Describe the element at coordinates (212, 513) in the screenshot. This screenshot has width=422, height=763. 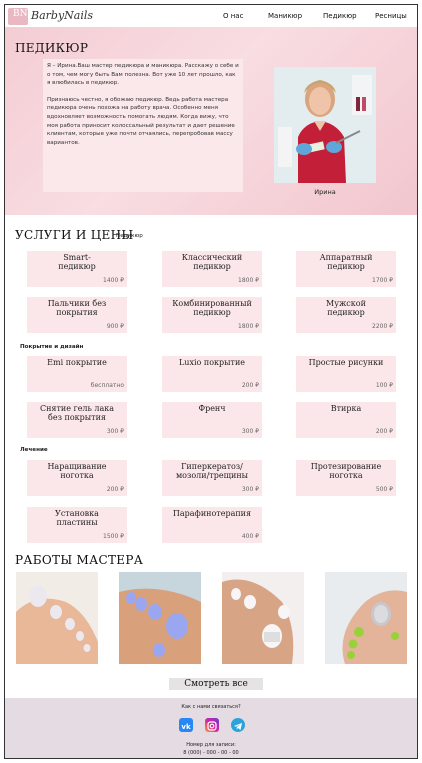
I see `service-name: Парафинотерапия` at that location.